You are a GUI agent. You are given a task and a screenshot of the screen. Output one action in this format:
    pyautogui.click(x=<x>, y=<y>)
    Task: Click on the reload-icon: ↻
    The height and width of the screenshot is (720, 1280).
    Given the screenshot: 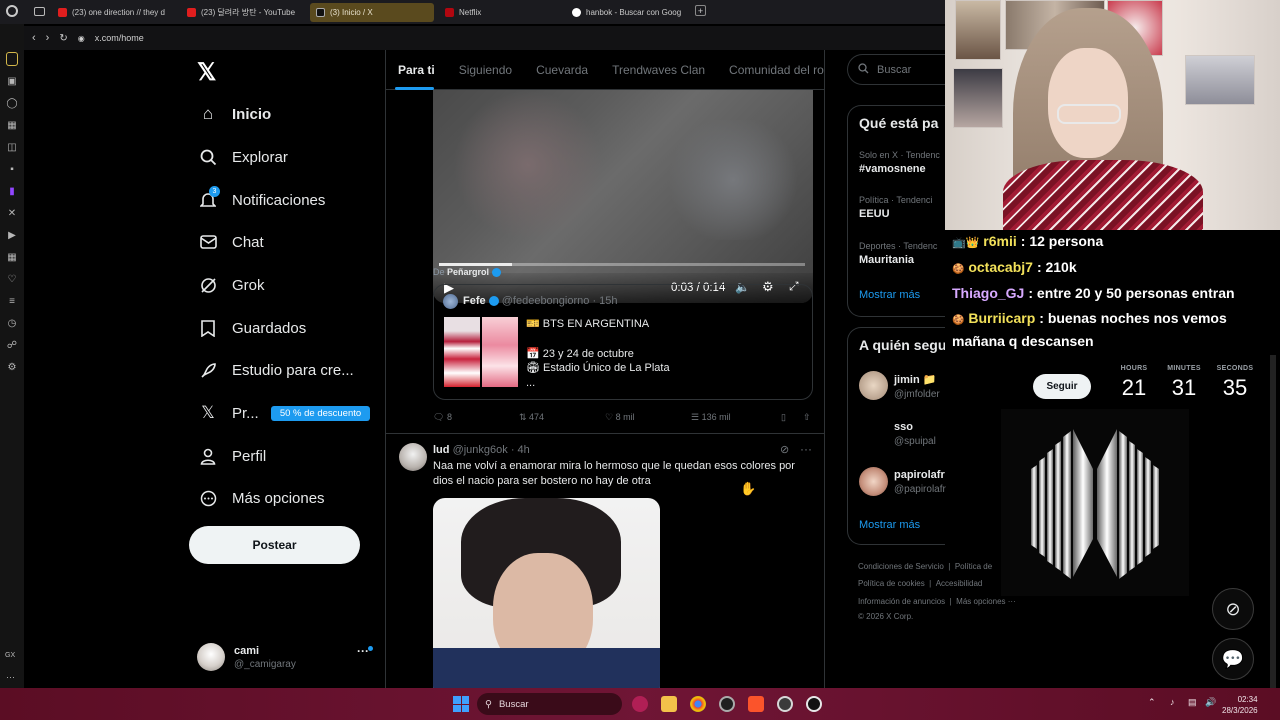 What is the action you would take?
    pyautogui.click(x=63, y=38)
    